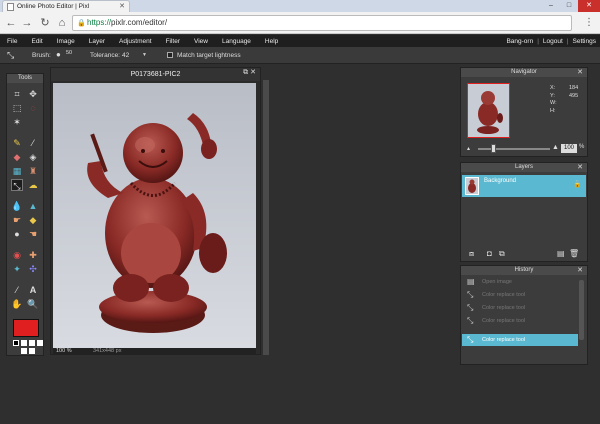  What do you see at coordinates (17, 220) in the screenshot?
I see `smudge-tool-icon: ☛` at bounding box center [17, 220].